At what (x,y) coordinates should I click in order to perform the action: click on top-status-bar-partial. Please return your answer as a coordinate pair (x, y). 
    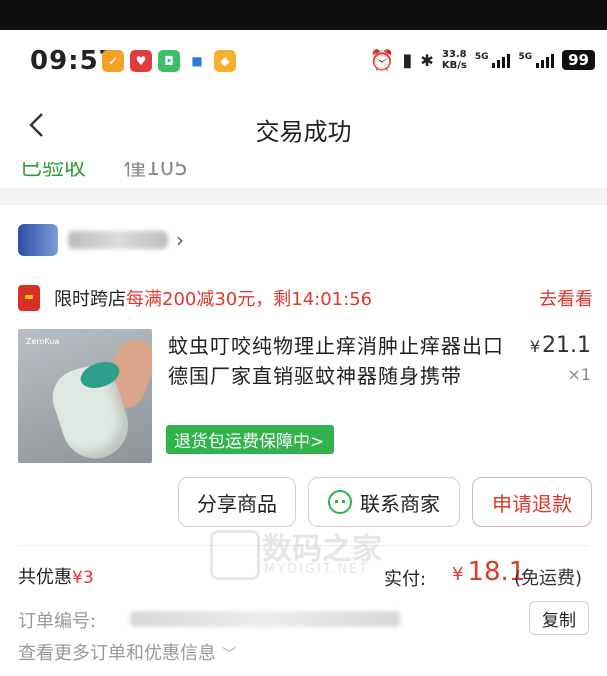
    Looking at the image, I should click on (303, 15).